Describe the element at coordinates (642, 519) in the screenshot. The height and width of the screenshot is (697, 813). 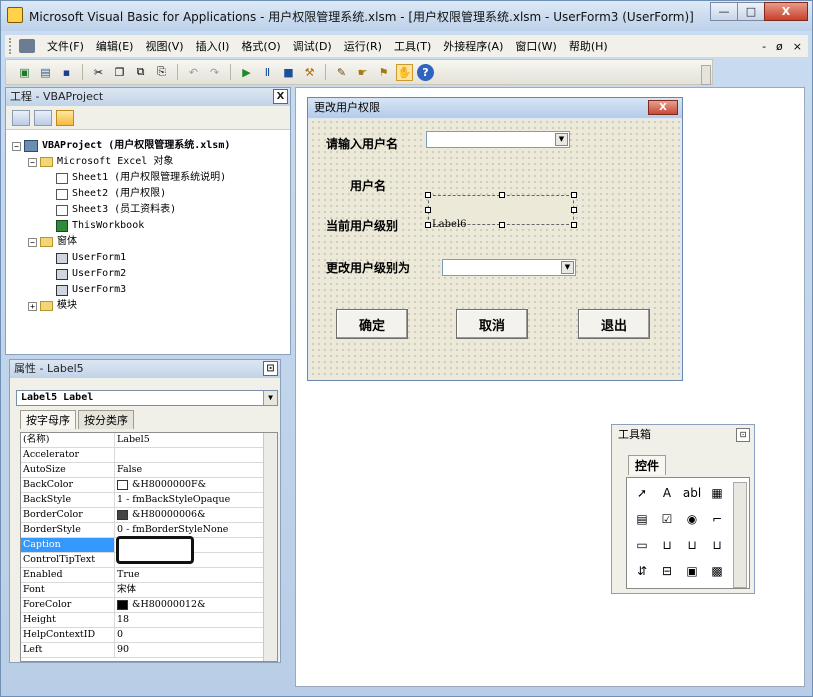
I see `listbox-tool-icon: ▤` at that location.